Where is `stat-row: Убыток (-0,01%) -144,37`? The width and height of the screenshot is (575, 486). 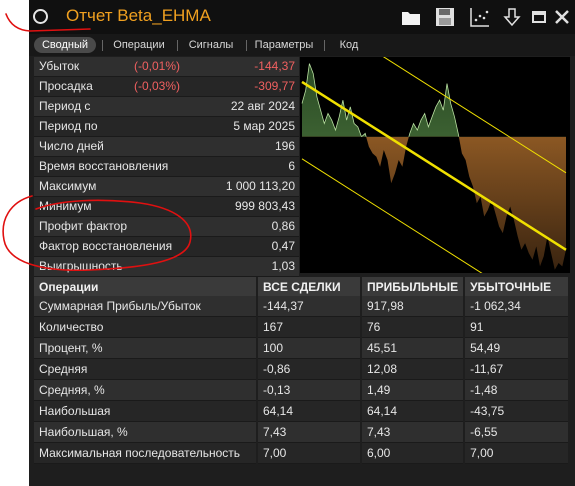 stat-row: Убыток (-0,01%) -144,37 is located at coordinates (166, 67).